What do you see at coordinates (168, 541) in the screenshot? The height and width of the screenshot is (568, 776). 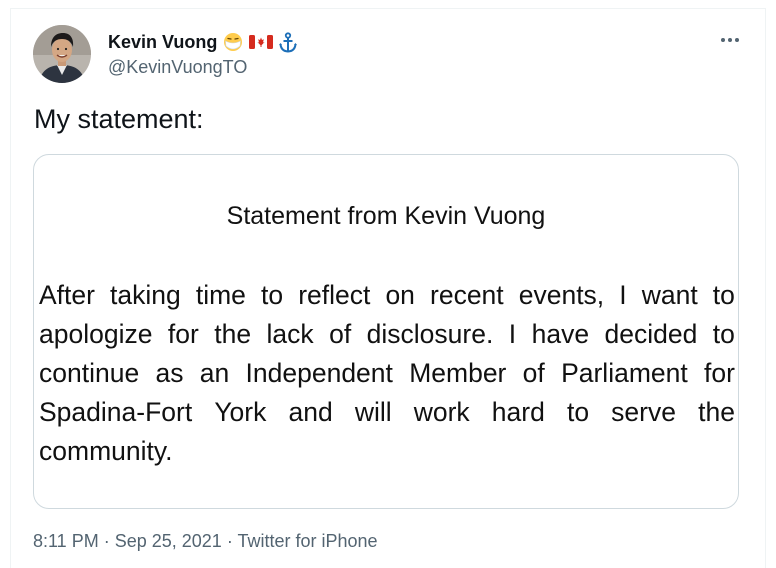 I see `tweet-date: Sep 25, 2021` at bounding box center [168, 541].